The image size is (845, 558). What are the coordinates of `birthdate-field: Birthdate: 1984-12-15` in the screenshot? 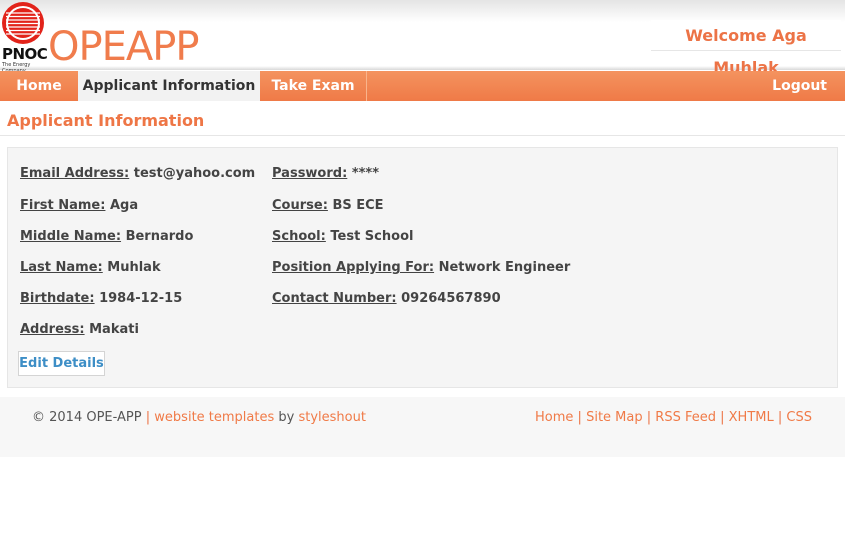 It's located at (101, 298).